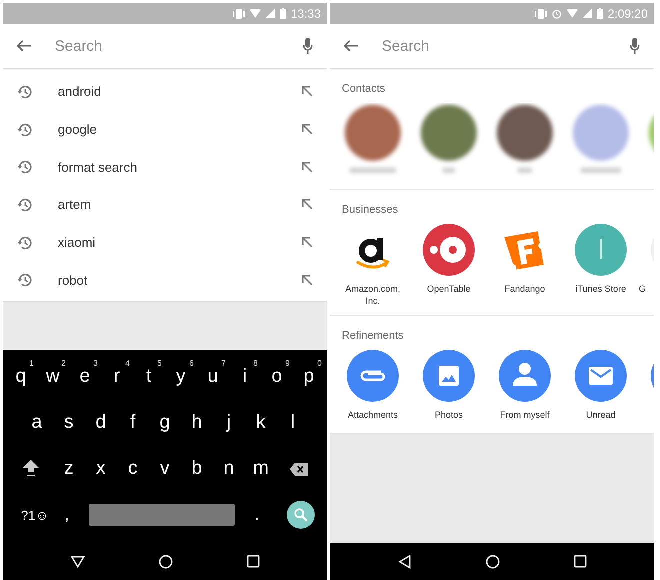 The height and width of the screenshot is (580, 660). What do you see at coordinates (601, 376) in the screenshot?
I see `envelope-icon` at bounding box center [601, 376].